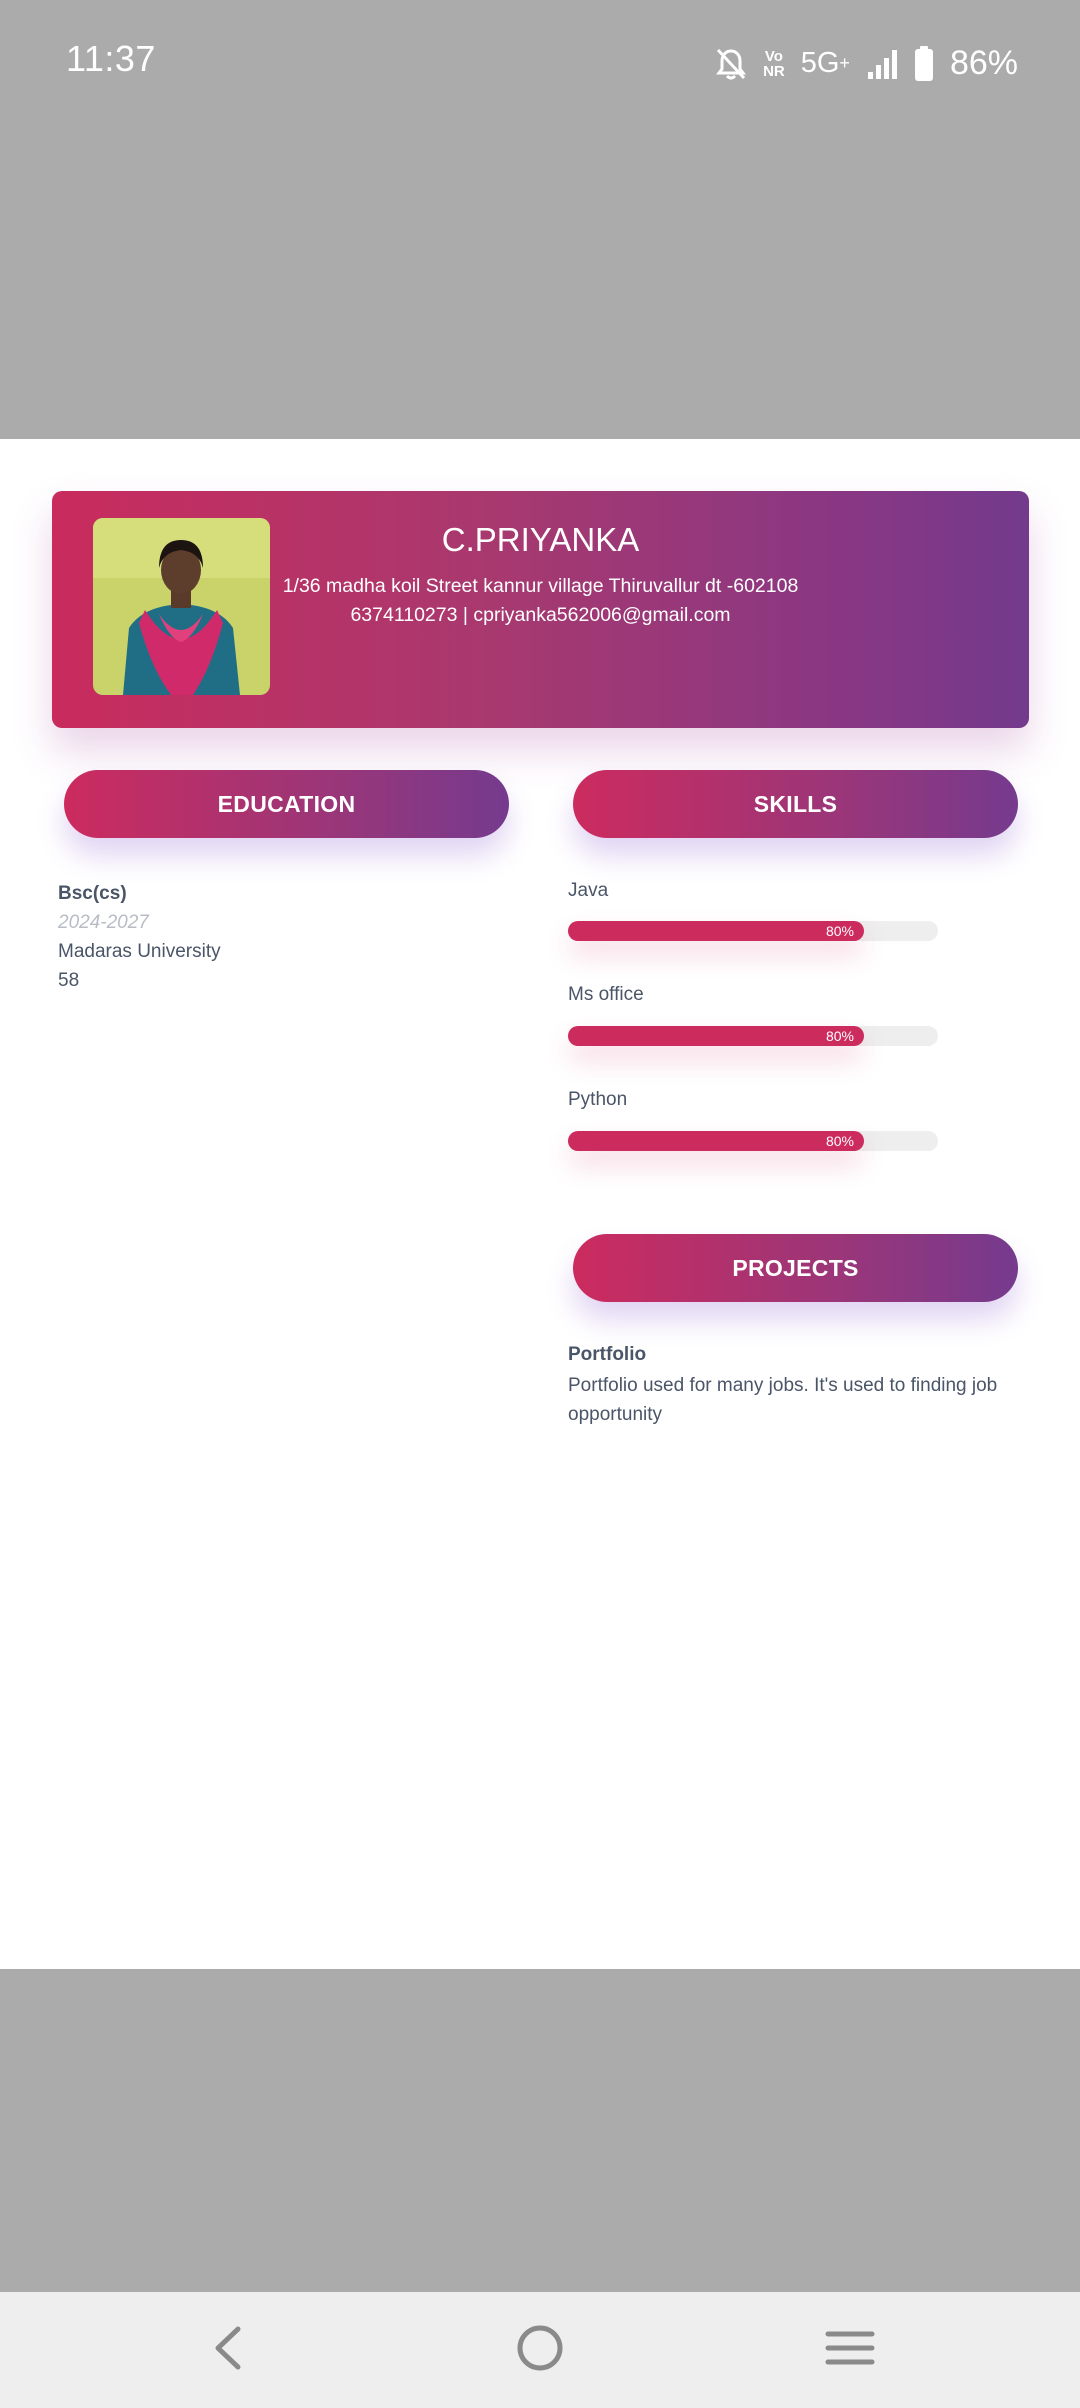 This screenshot has height=2408, width=1080. I want to click on back-icon, so click(228, 2350).